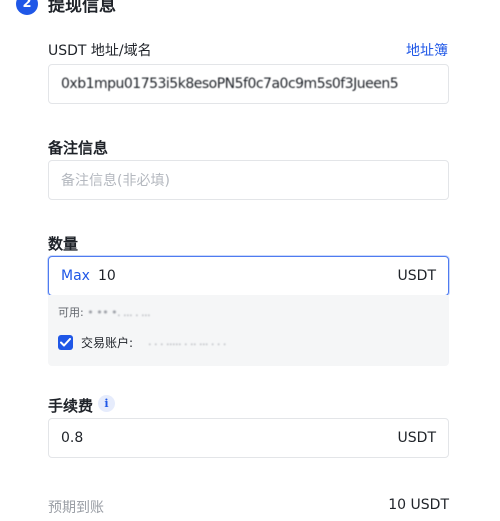 This screenshot has height=521, width=500. What do you see at coordinates (71, 312) in the screenshot?
I see `available-label: 可用:` at bounding box center [71, 312].